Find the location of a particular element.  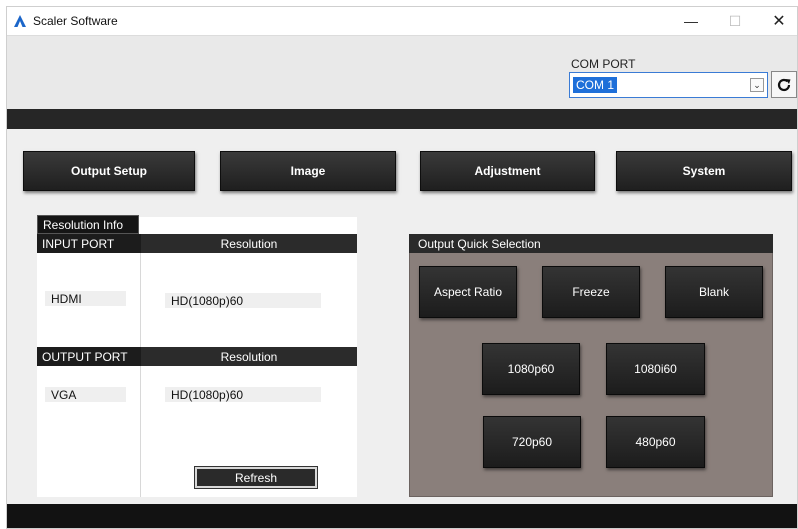

chevron-down-icon: ⌄ is located at coordinates (757, 85).